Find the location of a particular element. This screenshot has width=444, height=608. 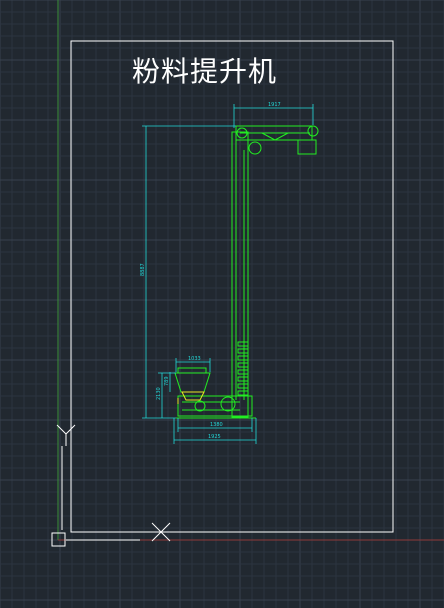

head-pulley-right is located at coordinates (313, 131).